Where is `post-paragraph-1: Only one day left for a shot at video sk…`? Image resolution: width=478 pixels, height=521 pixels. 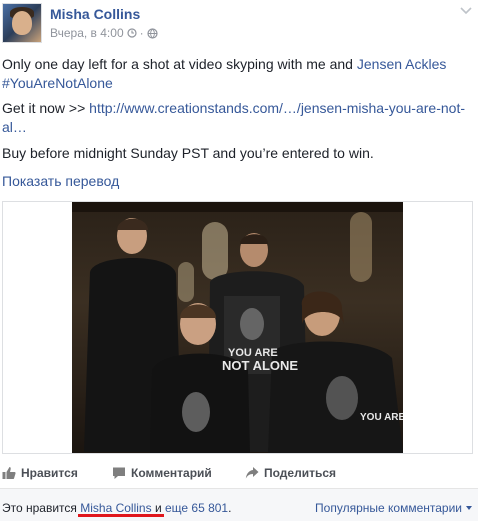 post-paragraph-1: Only one day left for a shot at video sk… is located at coordinates (237, 74).